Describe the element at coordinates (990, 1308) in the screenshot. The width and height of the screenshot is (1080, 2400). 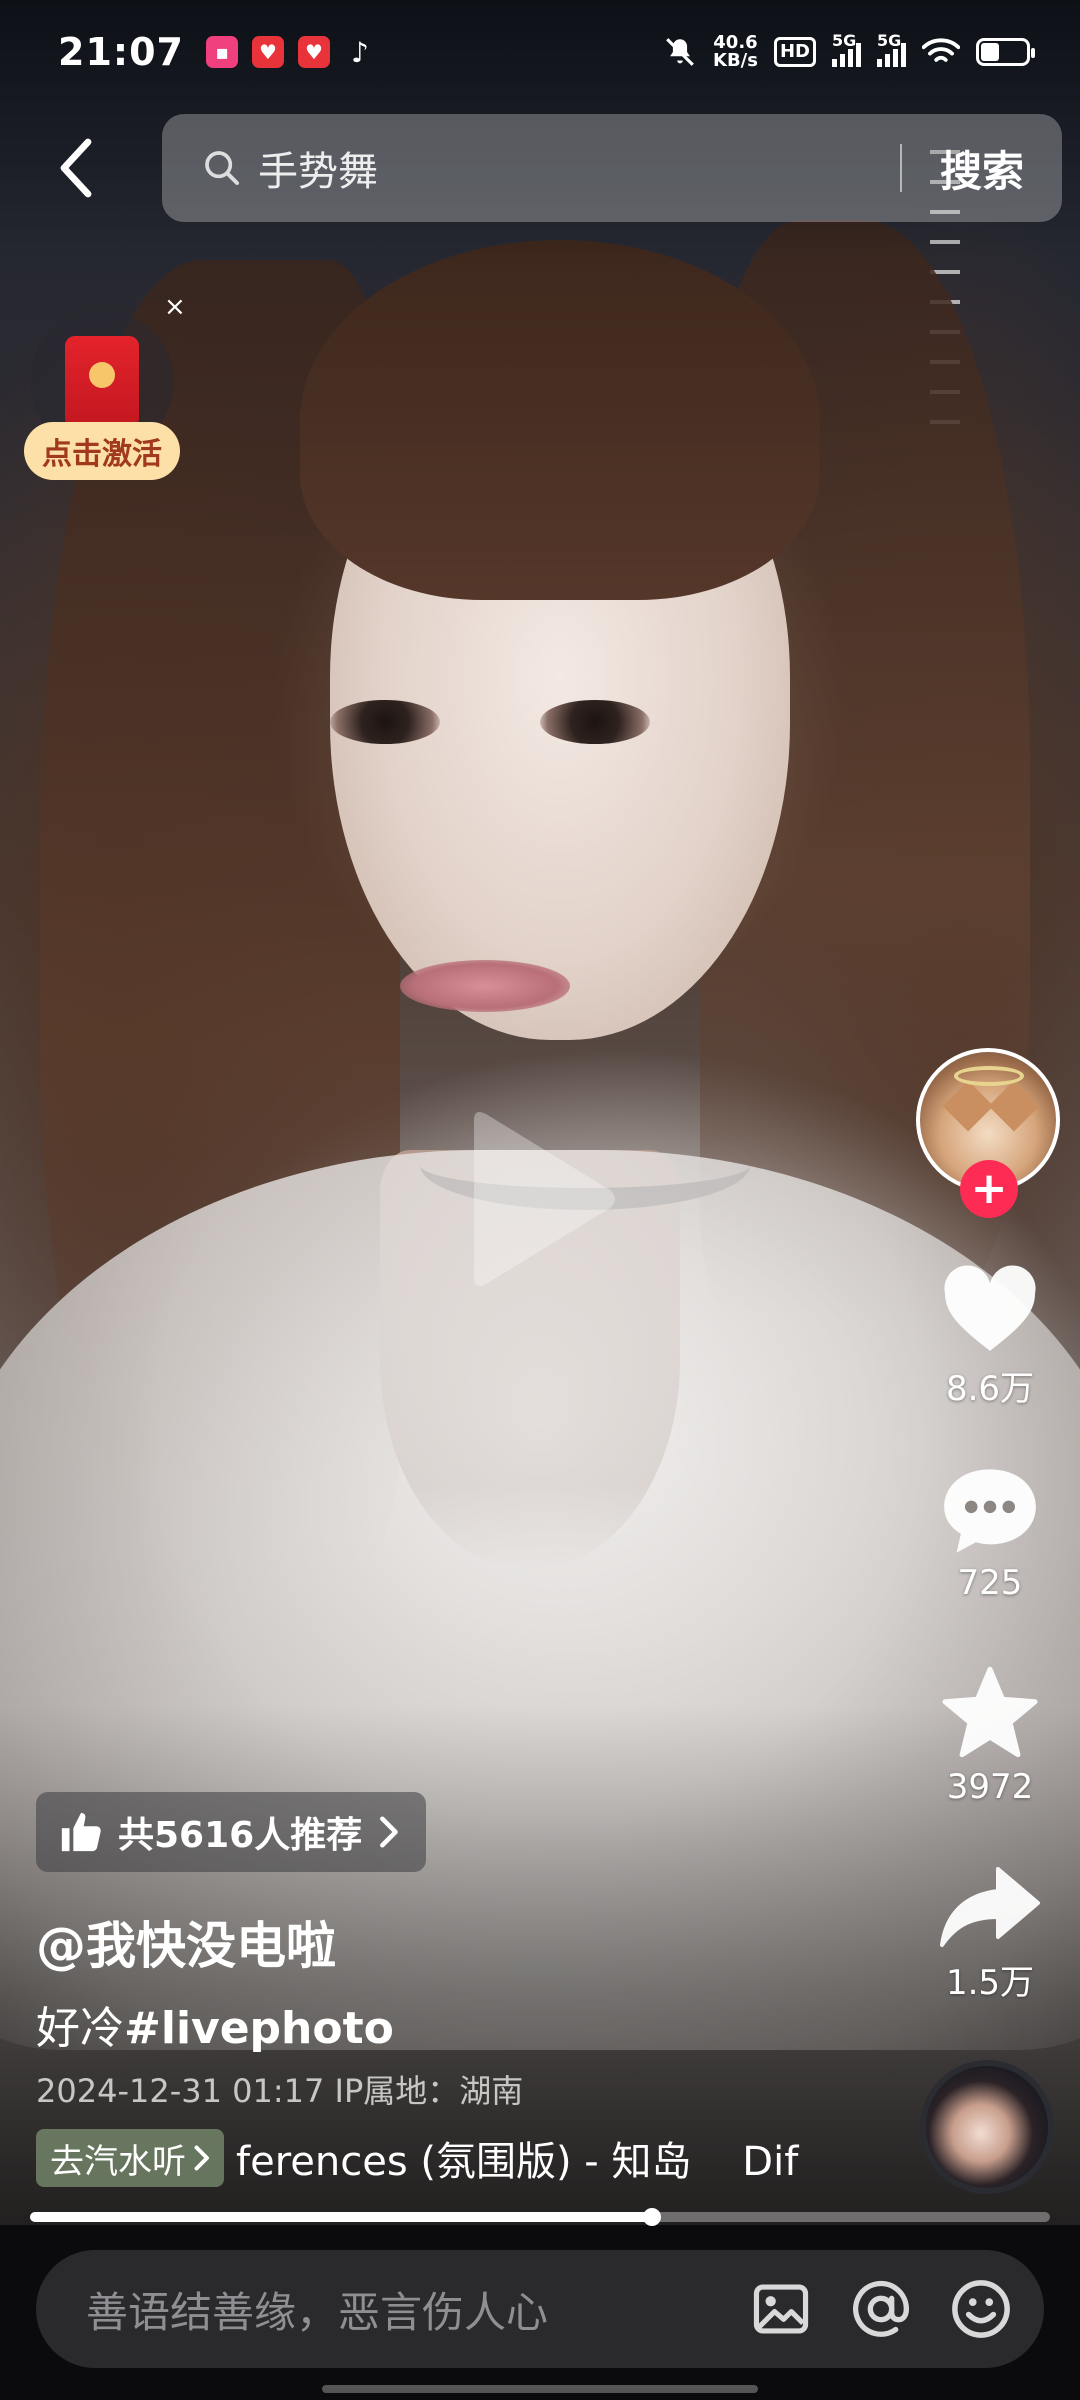
I see `heart-icon` at that location.